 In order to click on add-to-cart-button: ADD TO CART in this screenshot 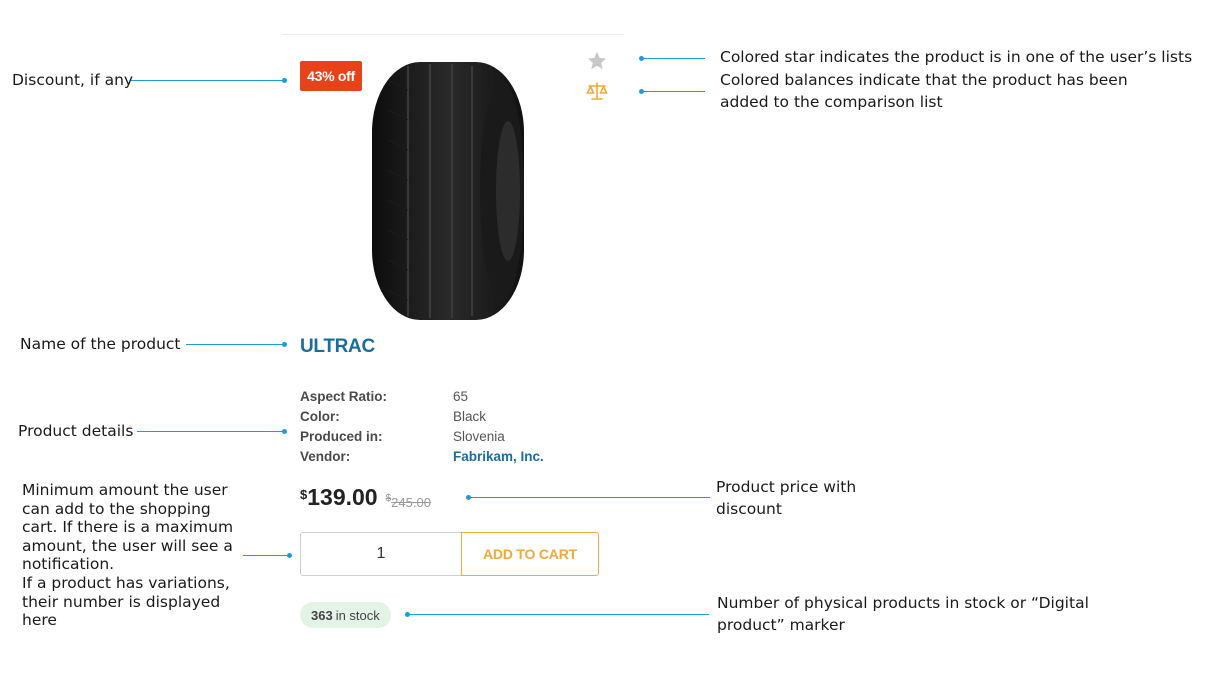, I will do `click(530, 554)`.